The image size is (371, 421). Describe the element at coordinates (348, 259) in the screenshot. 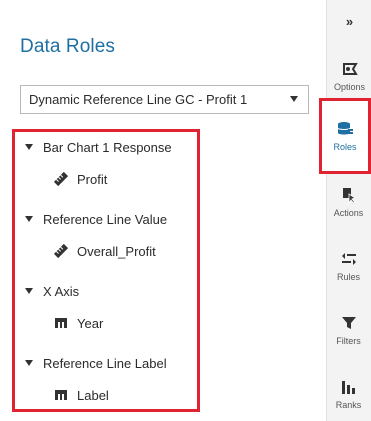

I see `rules-icon` at that location.